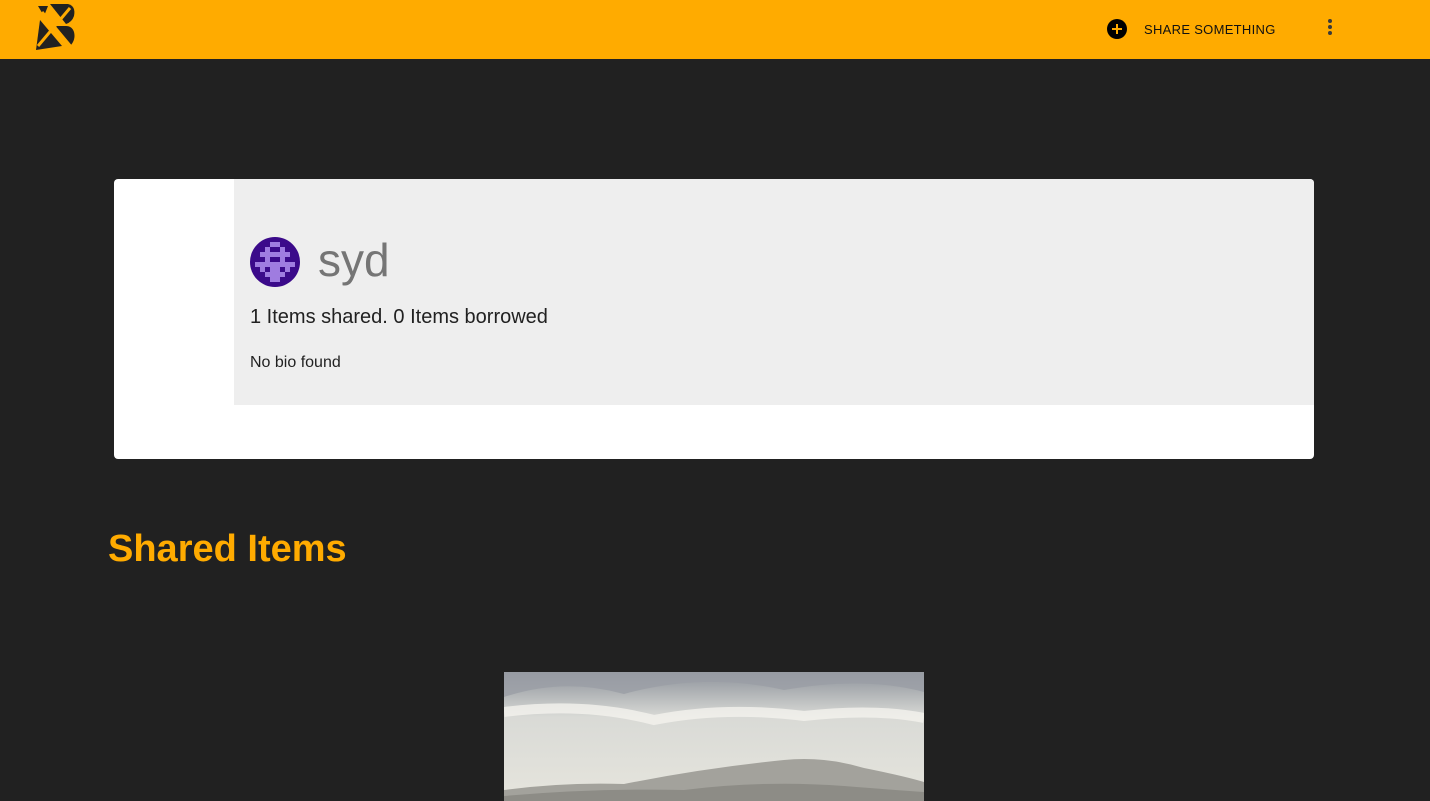 The width and height of the screenshot is (1430, 801). Describe the element at coordinates (295, 362) in the screenshot. I see `profile-bio: No bio found` at that location.